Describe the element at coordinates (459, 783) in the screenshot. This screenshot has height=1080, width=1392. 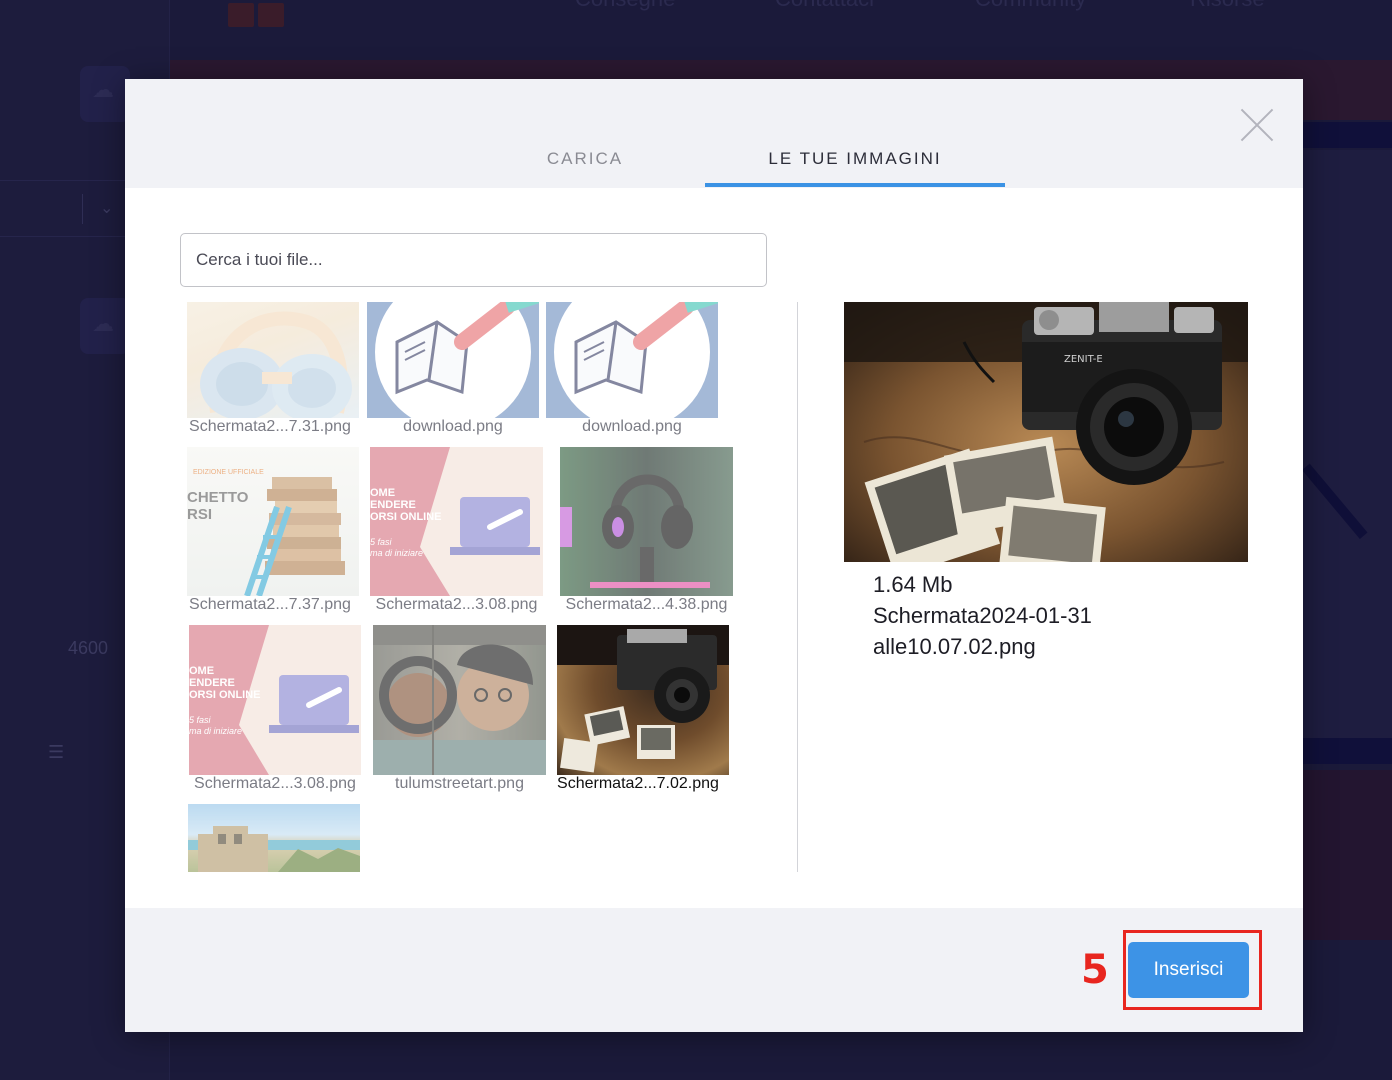
I see `image-caption: tulumstreetart.png` at that location.